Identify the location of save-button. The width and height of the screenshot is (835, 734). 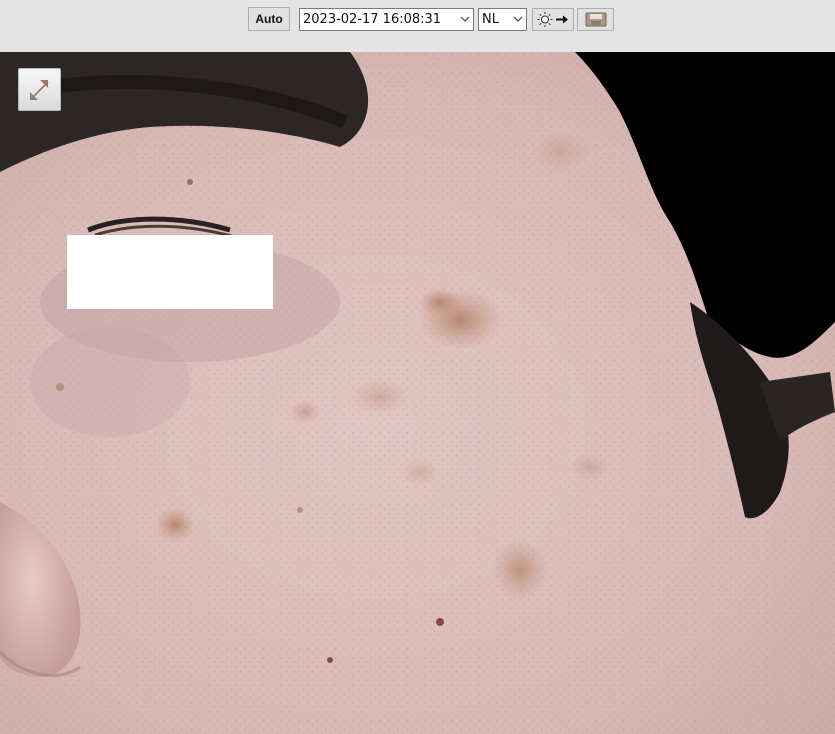
(595, 19).